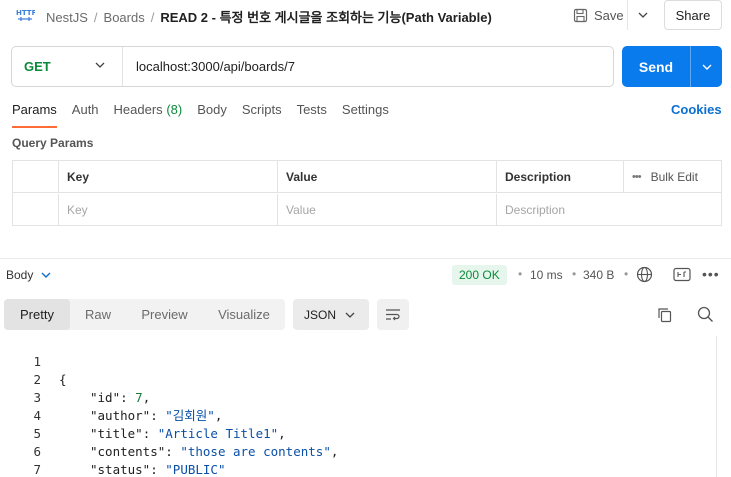 The height and width of the screenshot is (477, 731). I want to click on tab-tests: Tests, so click(312, 115).